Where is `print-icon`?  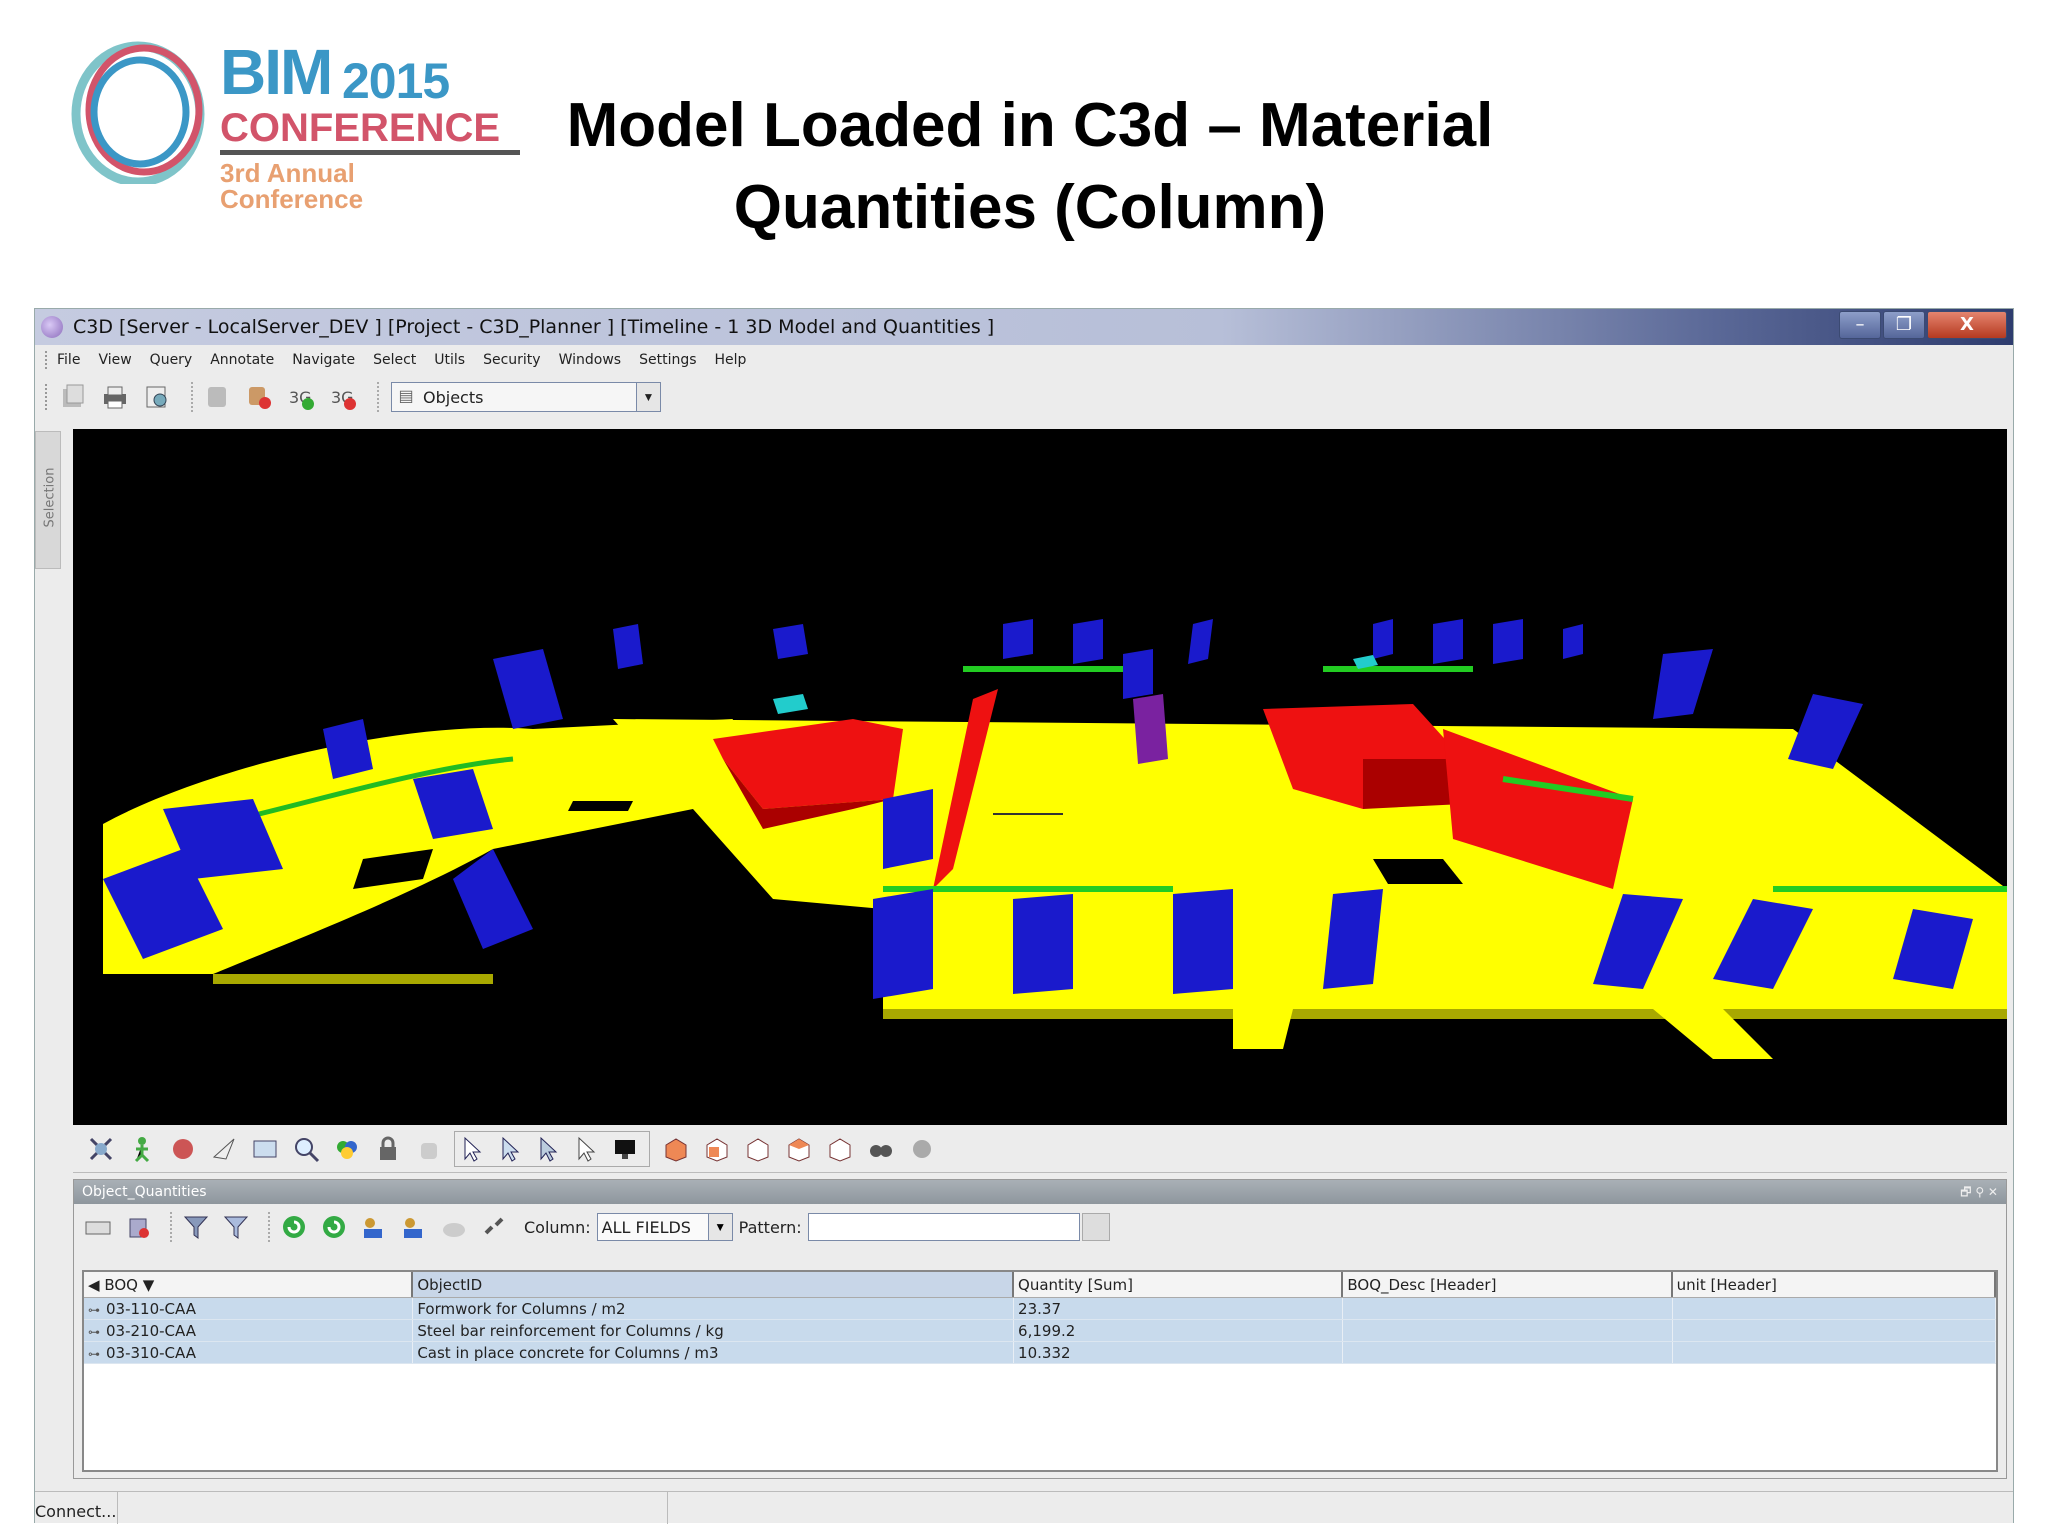 print-icon is located at coordinates (115, 397).